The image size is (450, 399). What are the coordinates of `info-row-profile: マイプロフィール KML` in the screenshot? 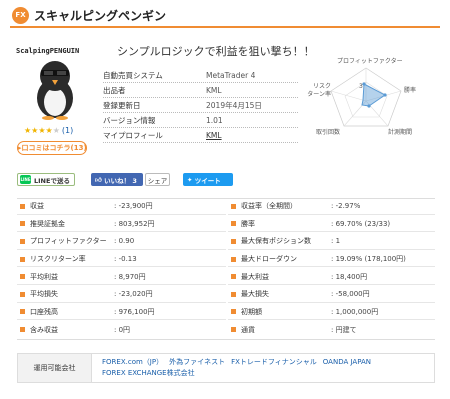 It's located at (200, 135).